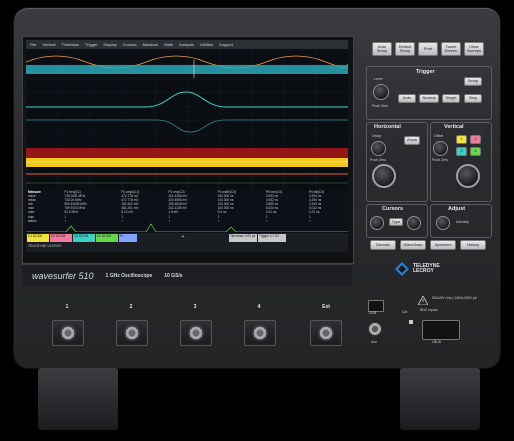 Image resolution: width=514 pixels, height=441 pixels. I want to click on menu-item-cursors: Cursors, so click(130, 44).